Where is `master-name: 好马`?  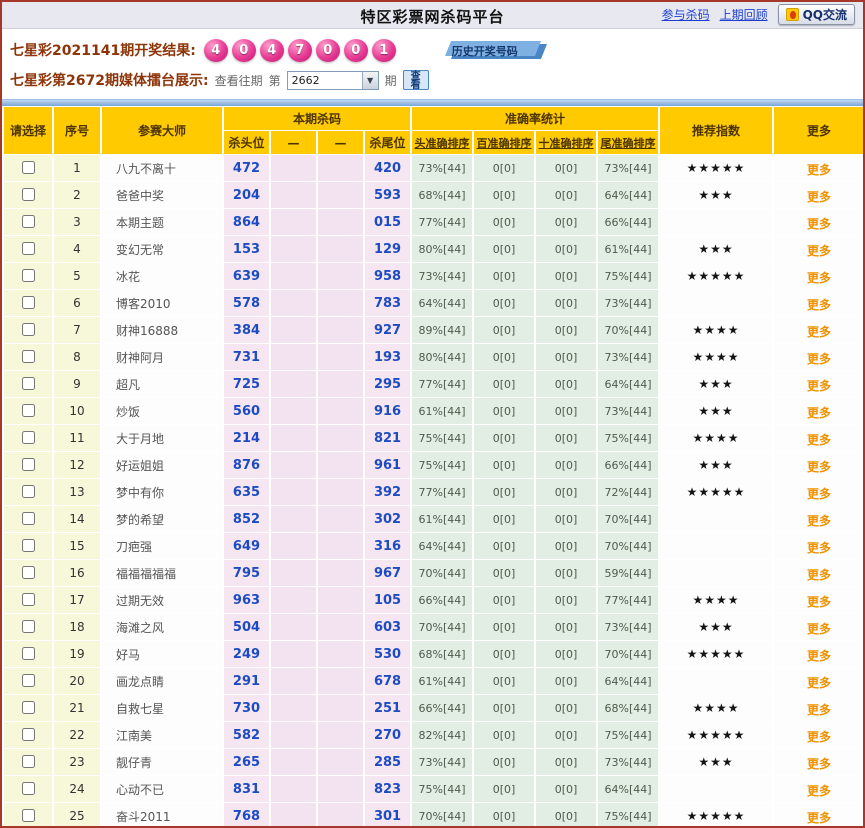
master-name: 好马 is located at coordinates (162, 654).